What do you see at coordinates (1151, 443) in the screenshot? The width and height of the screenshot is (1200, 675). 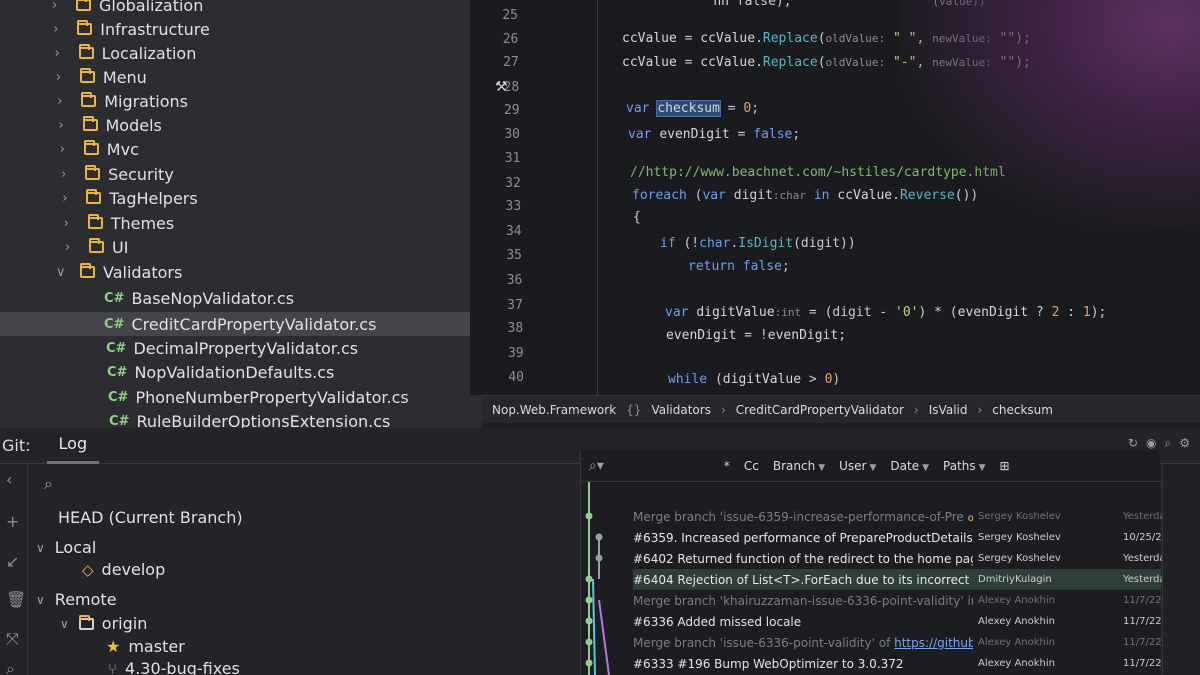 I see `eye-icon: ◉` at bounding box center [1151, 443].